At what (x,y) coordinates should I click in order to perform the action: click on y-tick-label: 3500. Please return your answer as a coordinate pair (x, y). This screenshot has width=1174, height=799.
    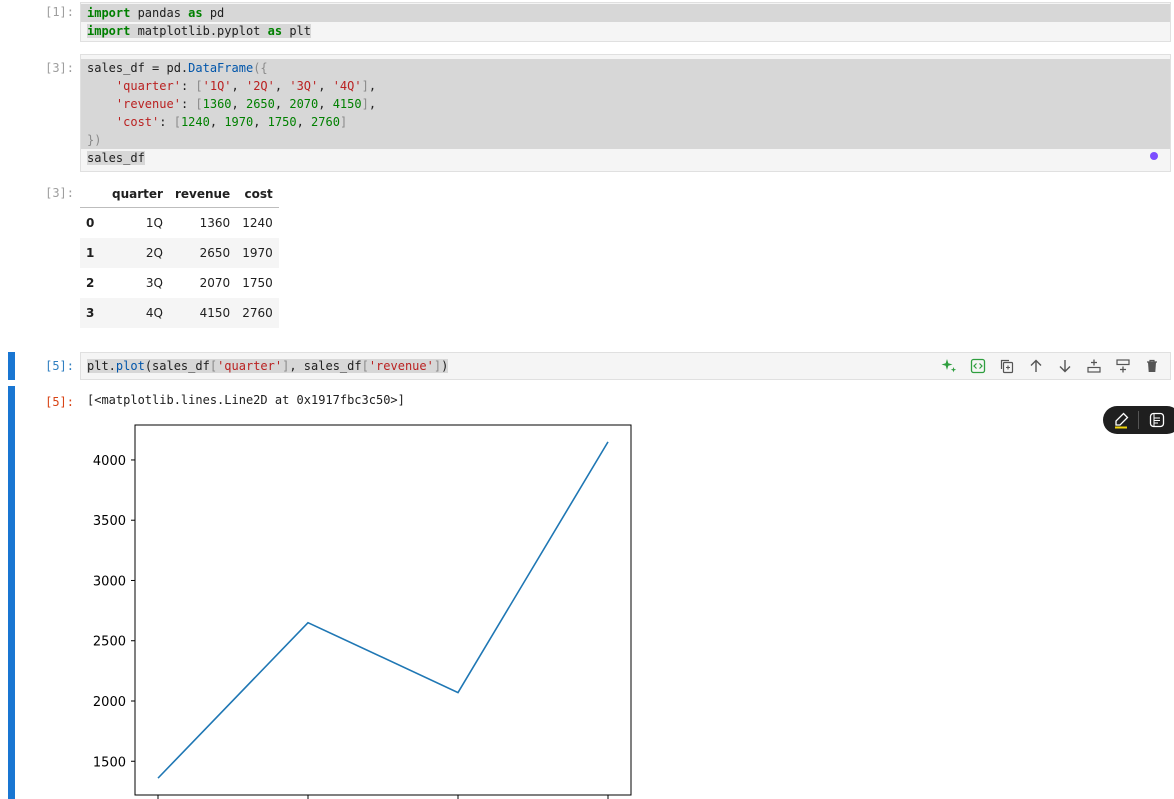
    Looking at the image, I should click on (109, 521).